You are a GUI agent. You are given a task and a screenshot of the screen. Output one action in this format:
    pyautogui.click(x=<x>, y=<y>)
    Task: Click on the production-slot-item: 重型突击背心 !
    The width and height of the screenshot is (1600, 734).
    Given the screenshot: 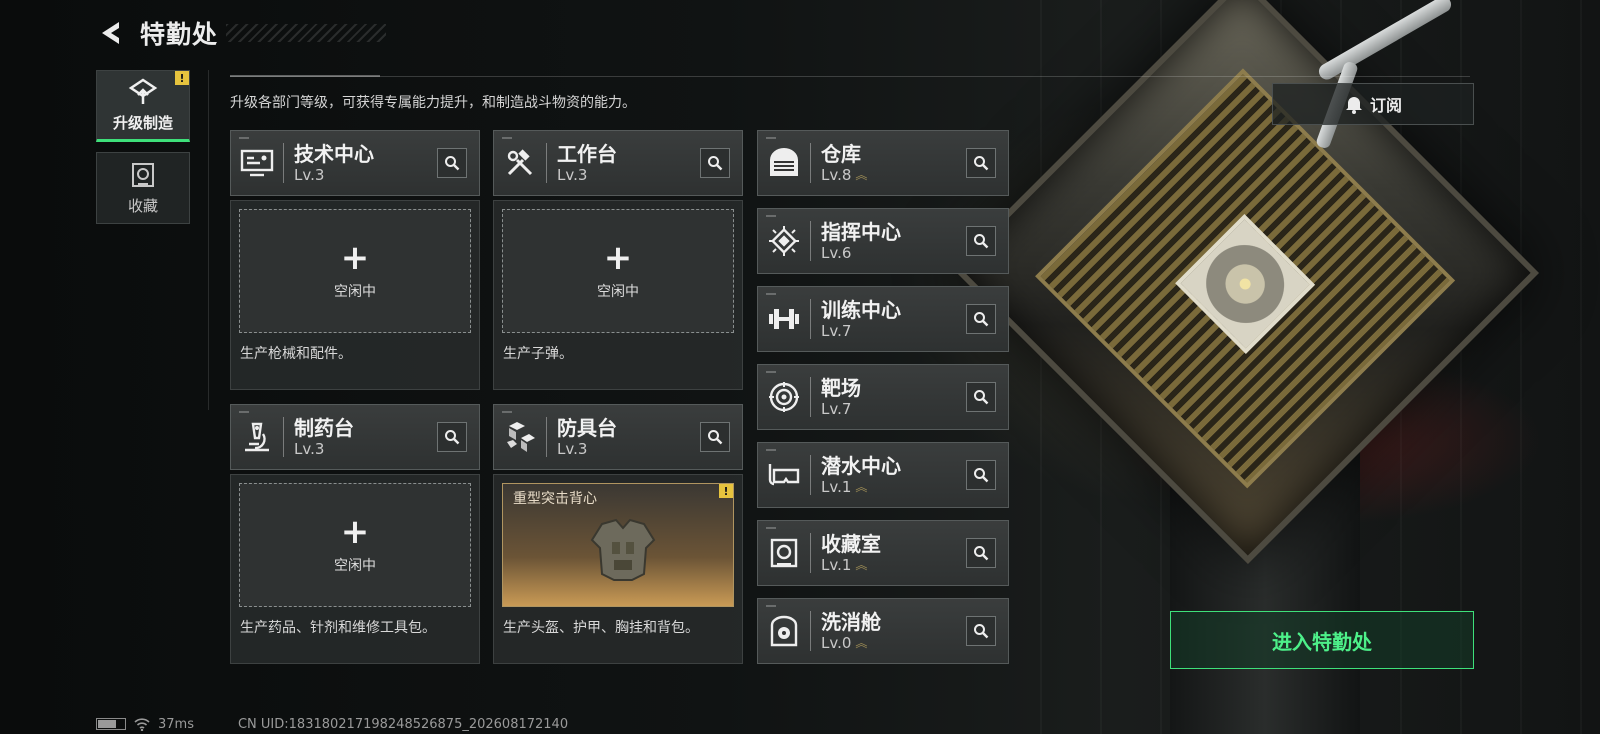 What is the action you would take?
    pyautogui.click(x=618, y=545)
    